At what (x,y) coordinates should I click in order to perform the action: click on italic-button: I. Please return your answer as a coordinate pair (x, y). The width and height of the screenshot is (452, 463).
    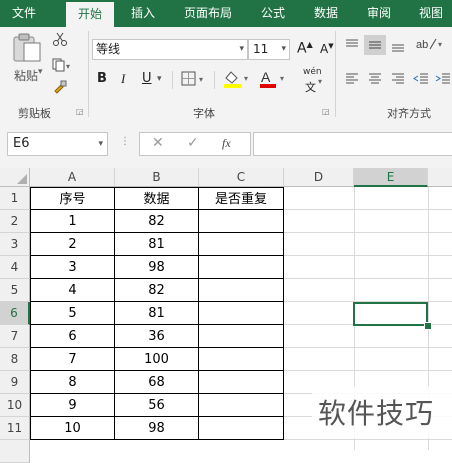
    Looking at the image, I should click on (123, 79).